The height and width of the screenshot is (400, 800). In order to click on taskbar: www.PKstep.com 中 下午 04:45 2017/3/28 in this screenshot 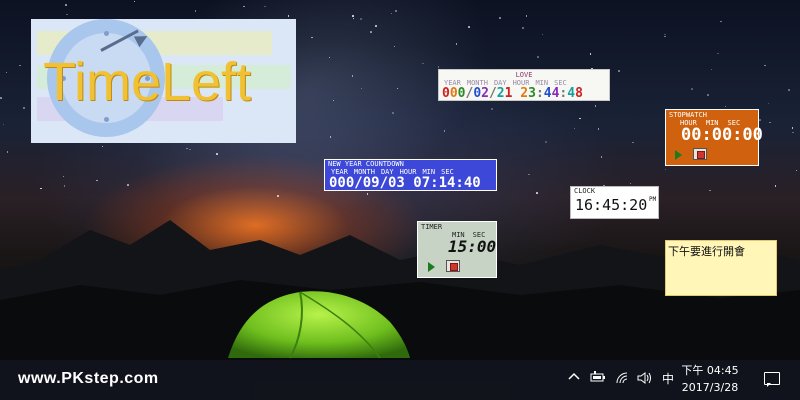, I will do `click(400, 380)`.